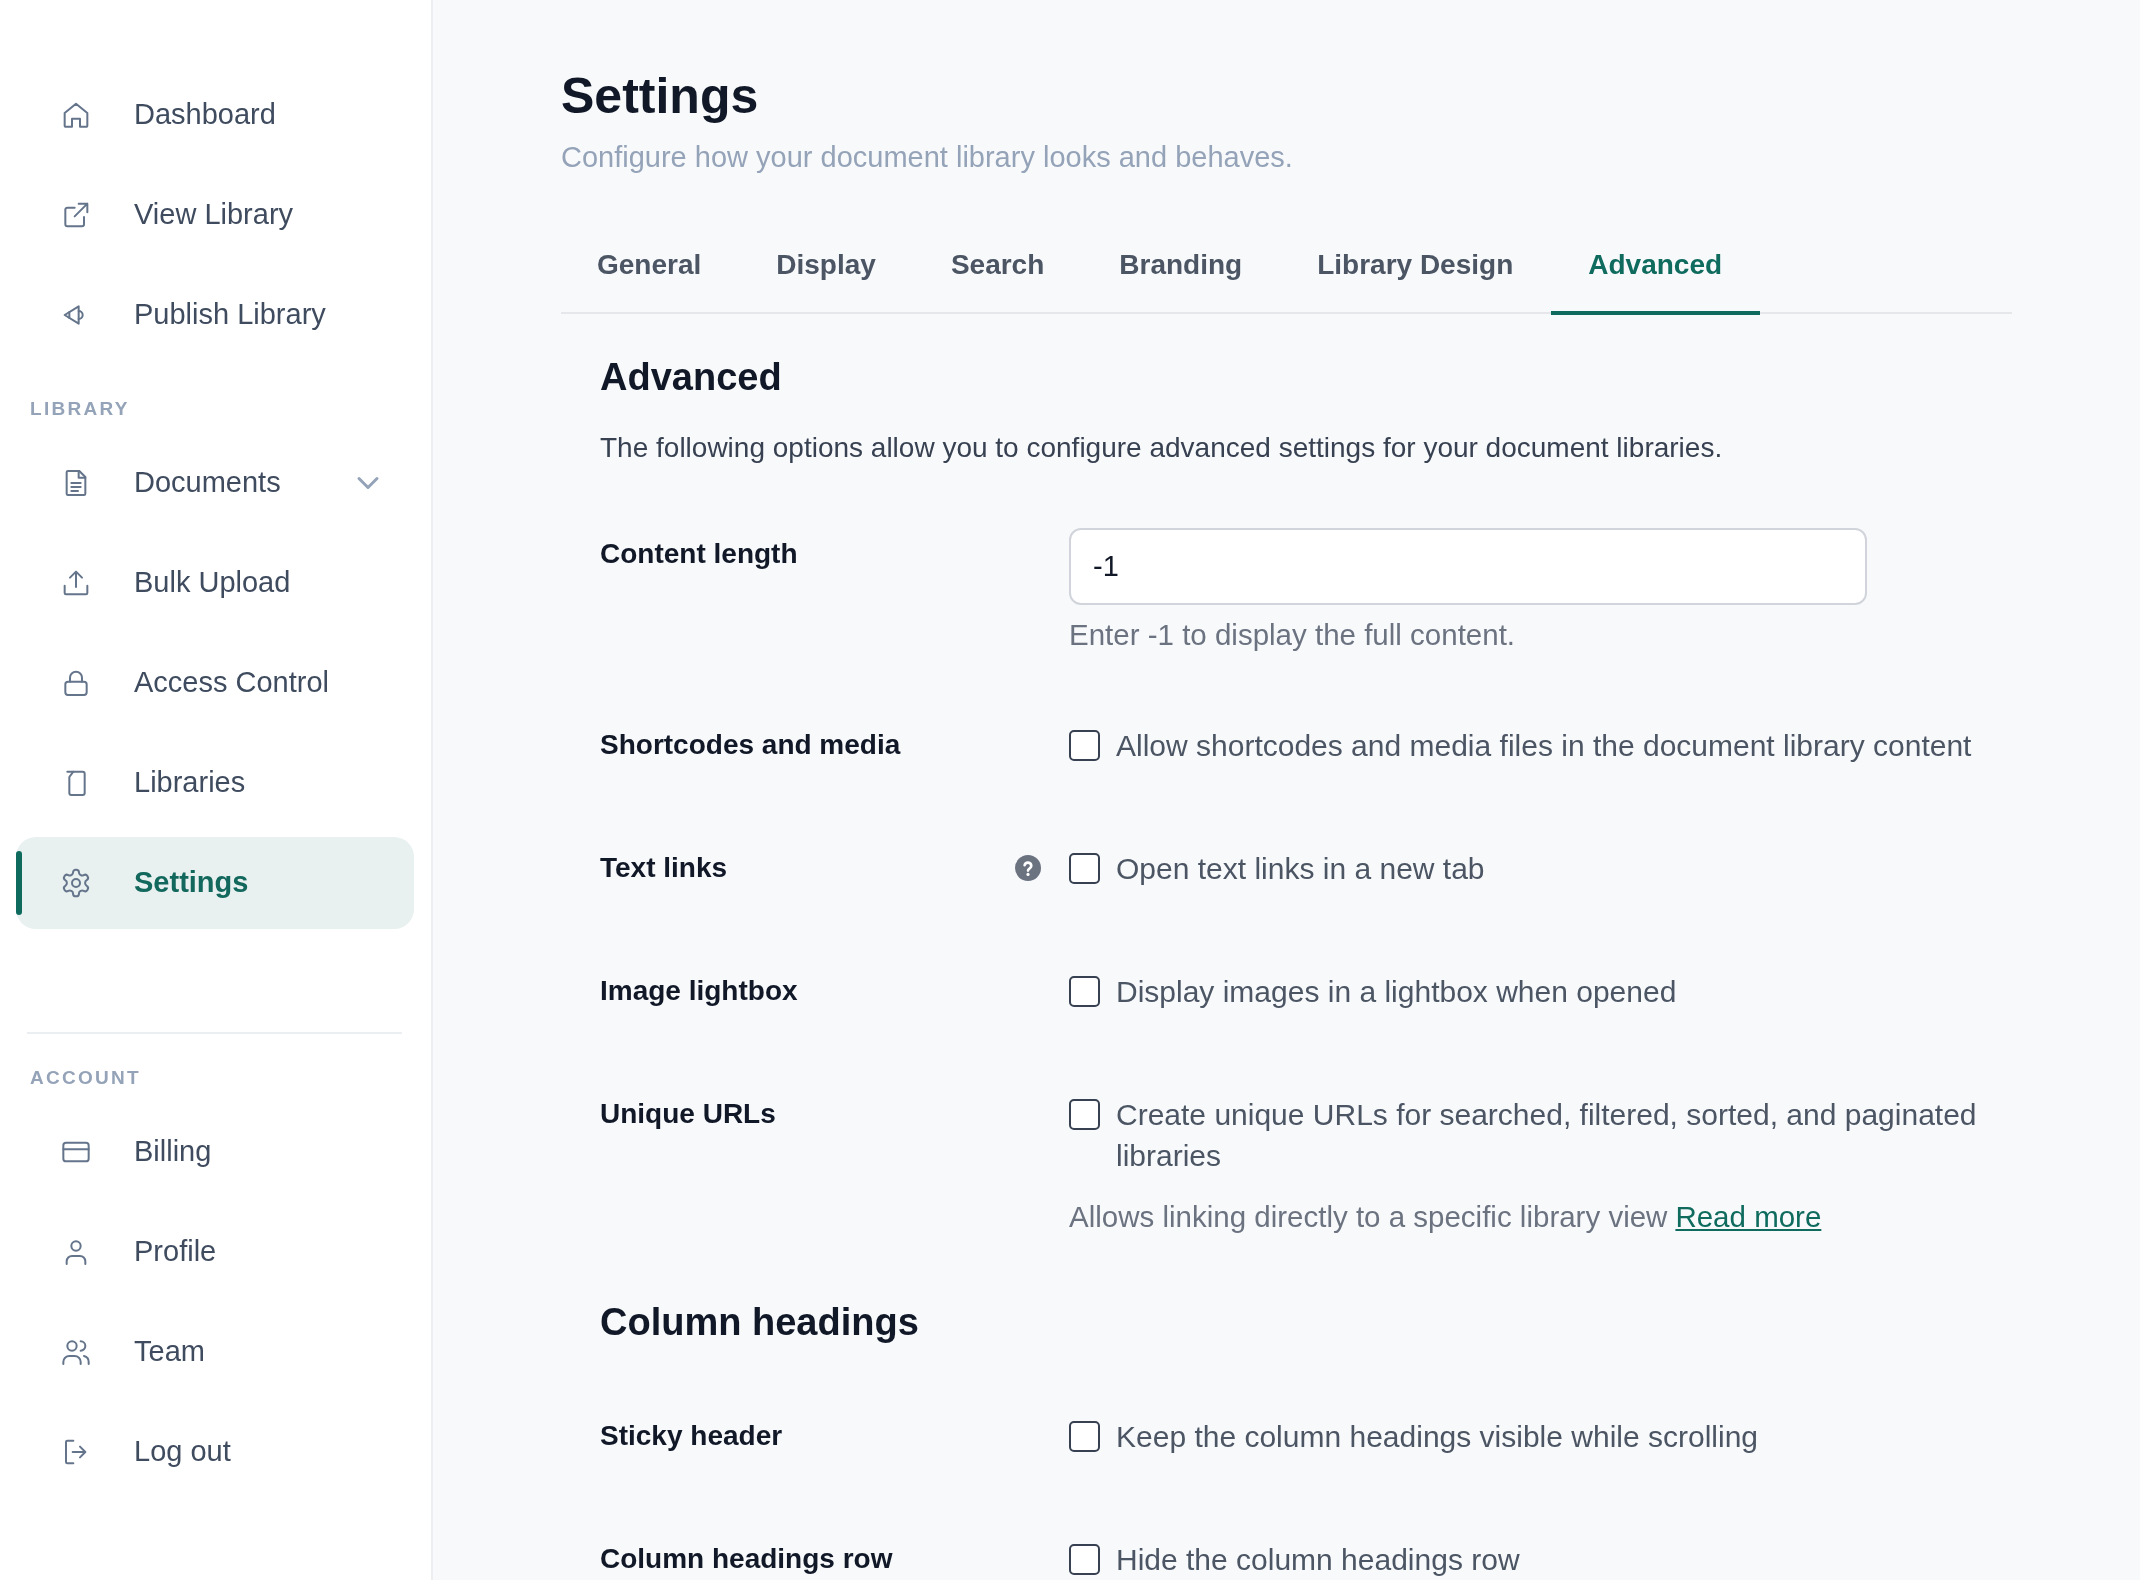 Image resolution: width=2140 pixels, height=1580 pixels. I want to click on setting-label: Image lightbox, so click(699, 991).